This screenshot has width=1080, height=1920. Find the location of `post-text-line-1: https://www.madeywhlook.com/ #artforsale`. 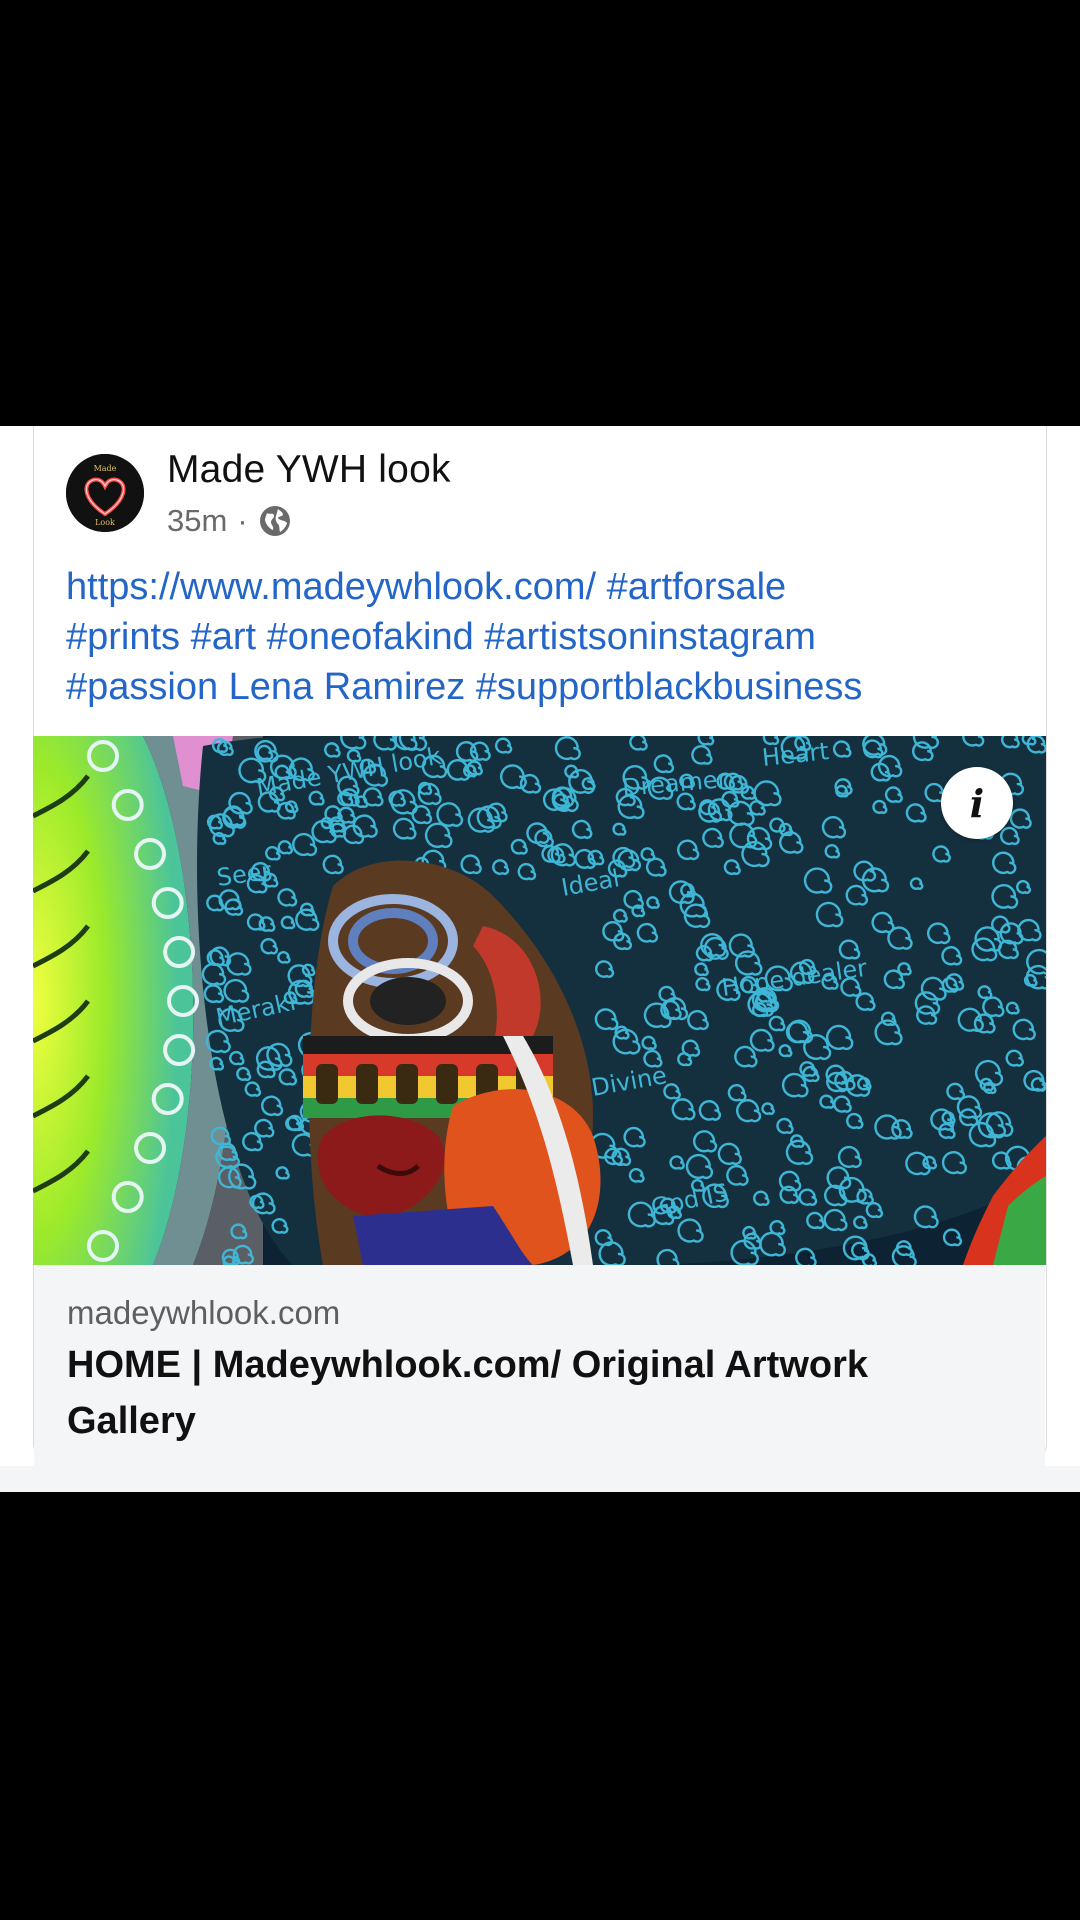

post-text-line-1: https://www.madeywhlook.com/ #artforsale is located at coordinates (546, 587).